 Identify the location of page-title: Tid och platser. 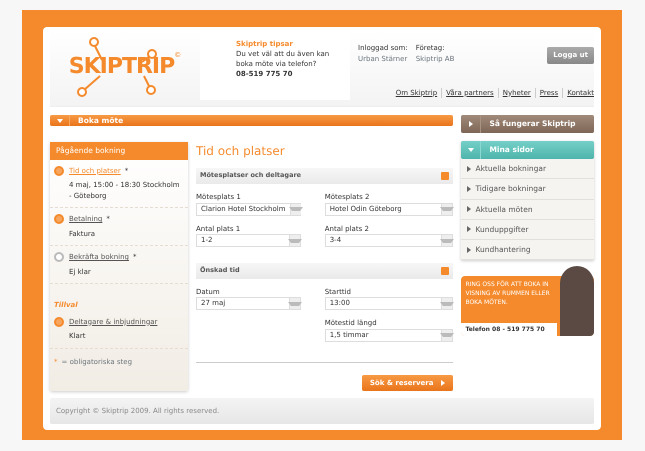
(241, 151).